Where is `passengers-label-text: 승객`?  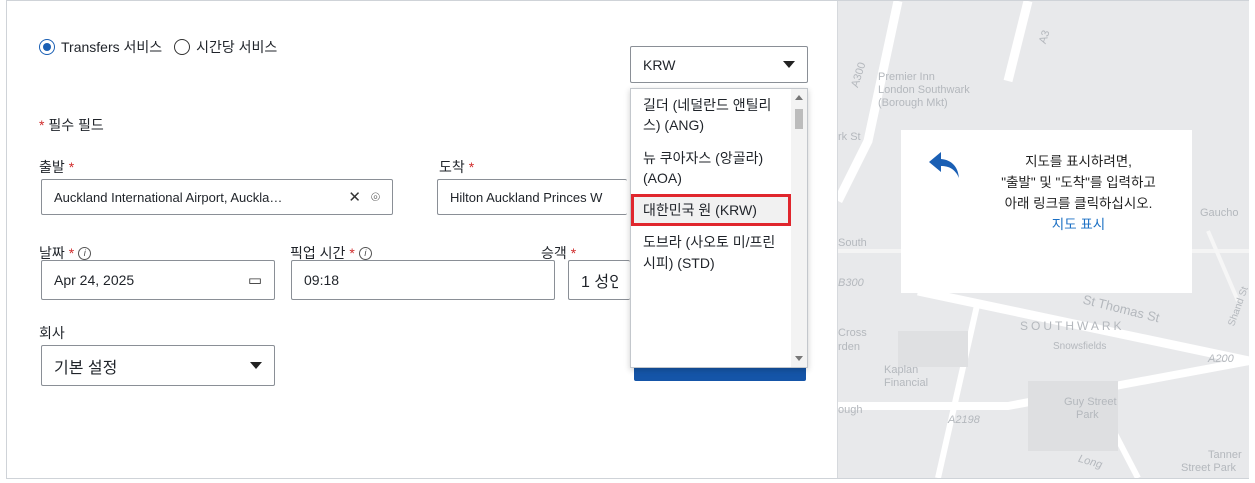
passengers-label-text: 승객 is located at coordinates (554, 253).